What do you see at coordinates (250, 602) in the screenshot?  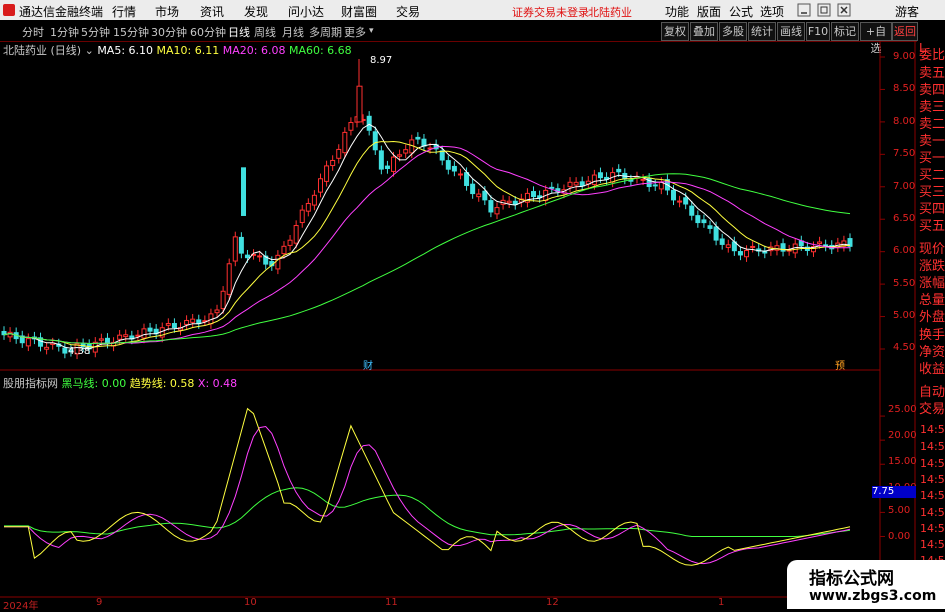 I see `x-axis-label: 10` at bounding box center [250, 602].